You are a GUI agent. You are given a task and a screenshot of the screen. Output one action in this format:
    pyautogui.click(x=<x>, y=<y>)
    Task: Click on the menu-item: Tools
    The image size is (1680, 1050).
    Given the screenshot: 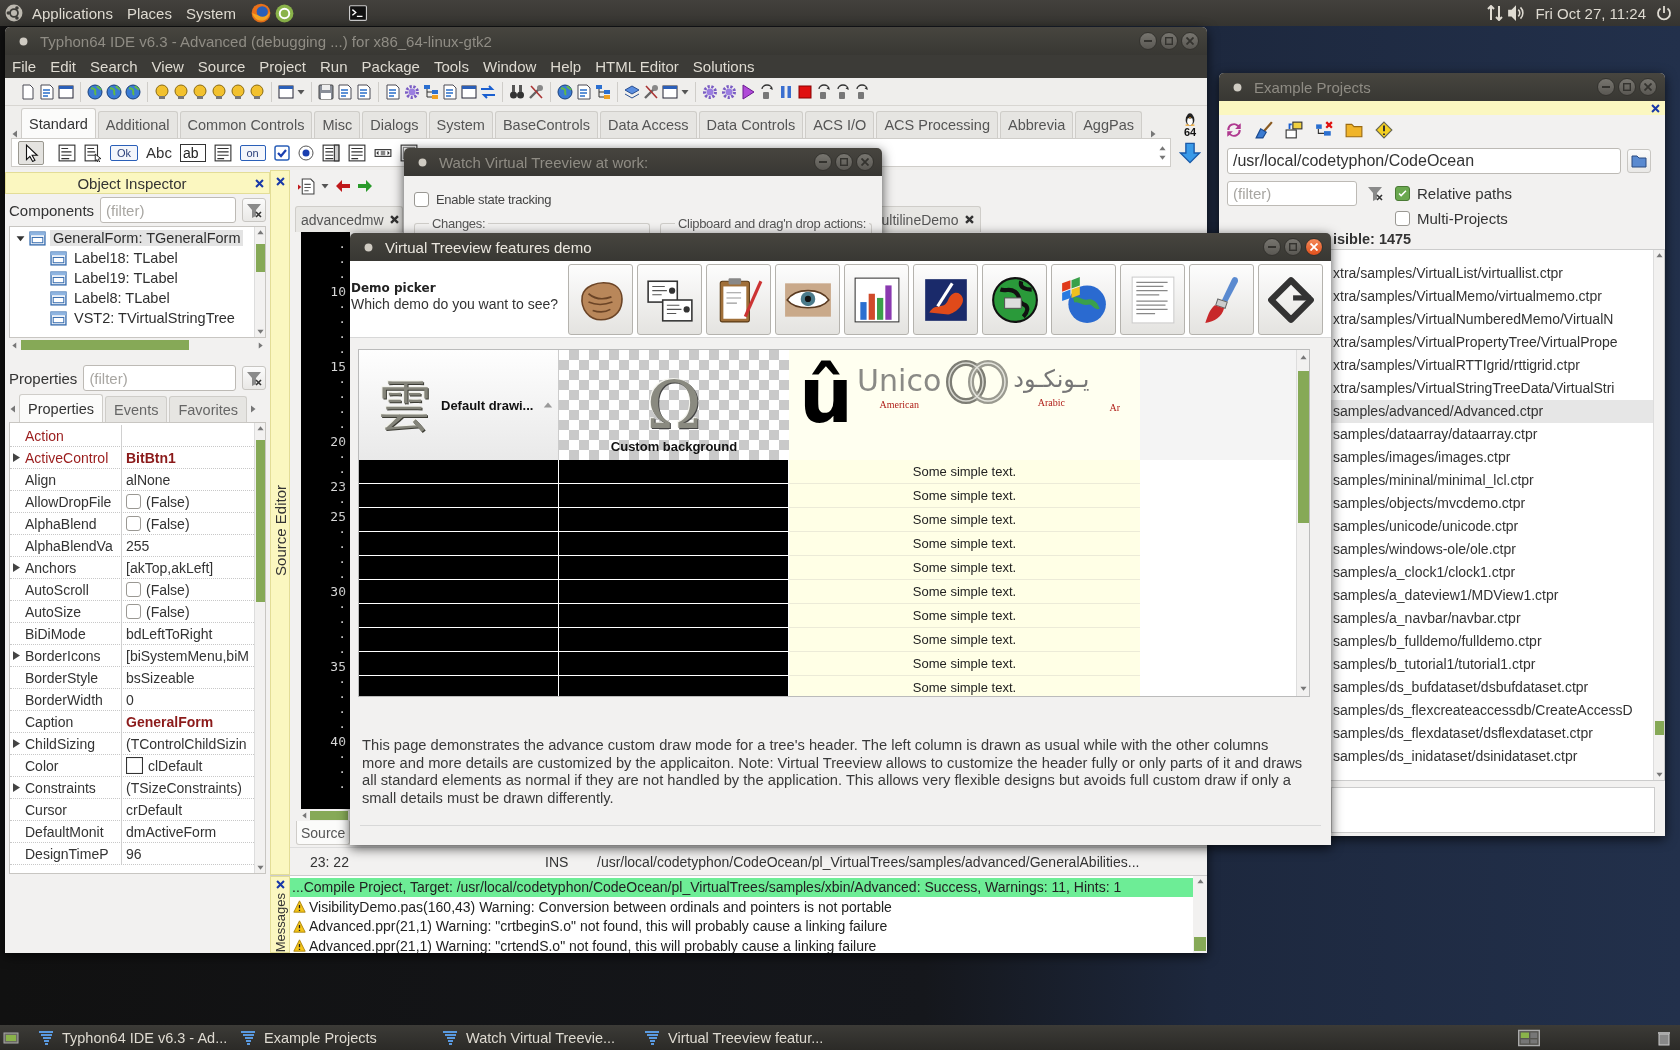 What is the action you would take?
    pyautogui.click(x=451, y=66)
    